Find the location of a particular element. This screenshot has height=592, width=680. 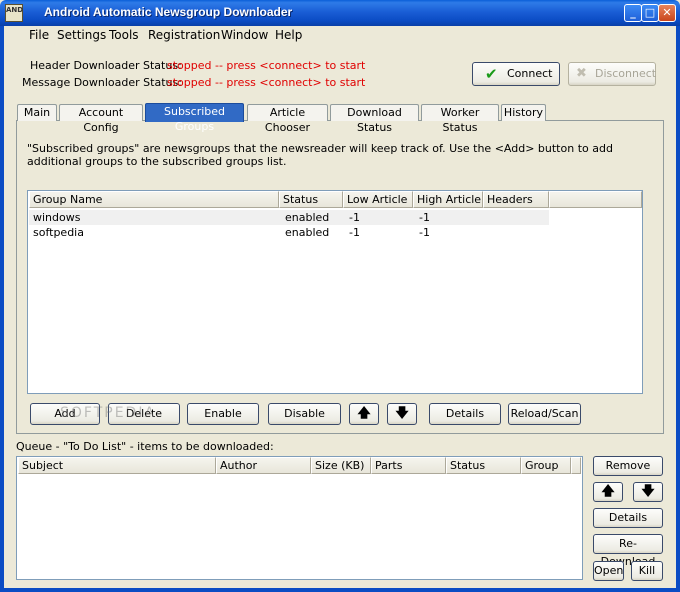

connect-button: ✔ Connect is located at coordinates (516, 74).